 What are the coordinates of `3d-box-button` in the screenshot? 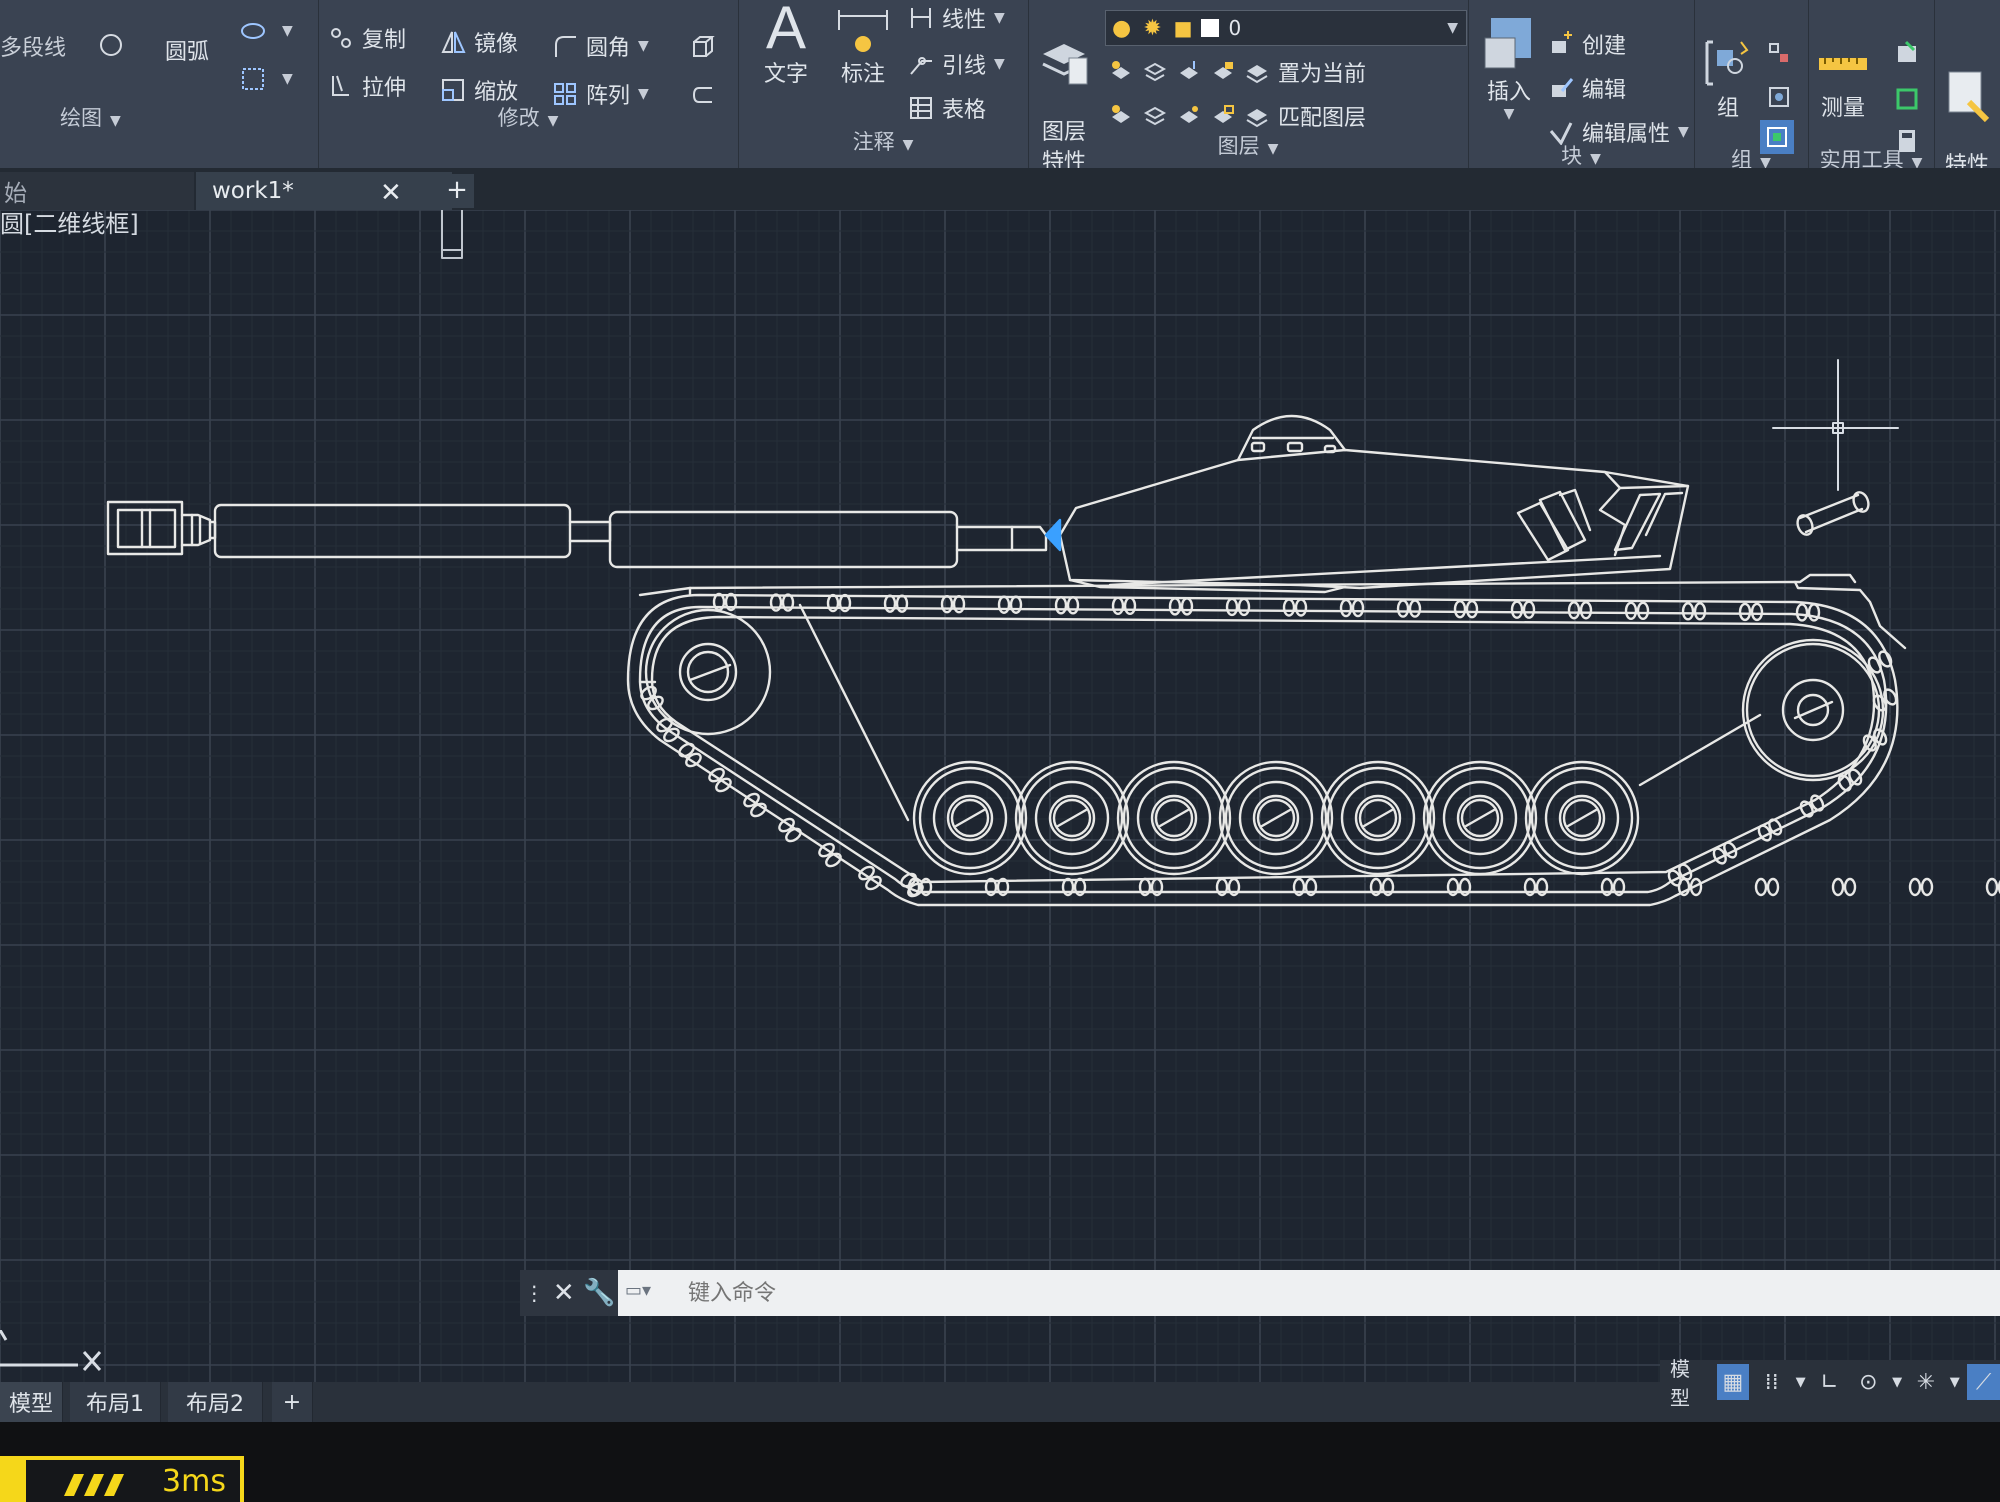 It's located at (707, 47).